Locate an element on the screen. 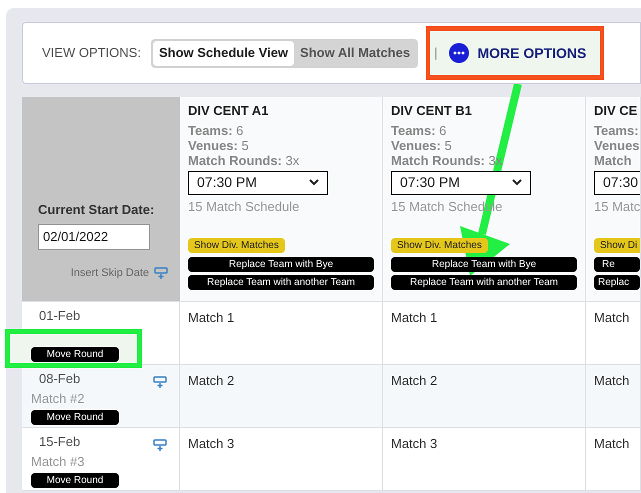 This screenshot has height=493, width=641. view-tab: Show All Matches is located at coordinates (355, 53).